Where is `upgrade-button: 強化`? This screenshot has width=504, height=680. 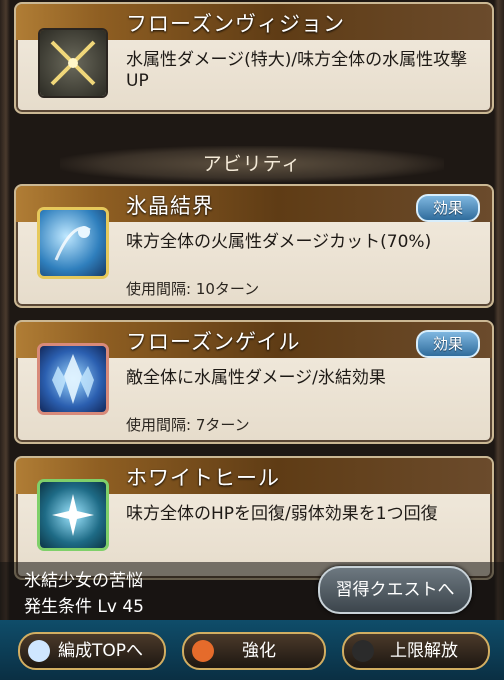 upgrade-button: 強化 is located at coordinates (254, 651).